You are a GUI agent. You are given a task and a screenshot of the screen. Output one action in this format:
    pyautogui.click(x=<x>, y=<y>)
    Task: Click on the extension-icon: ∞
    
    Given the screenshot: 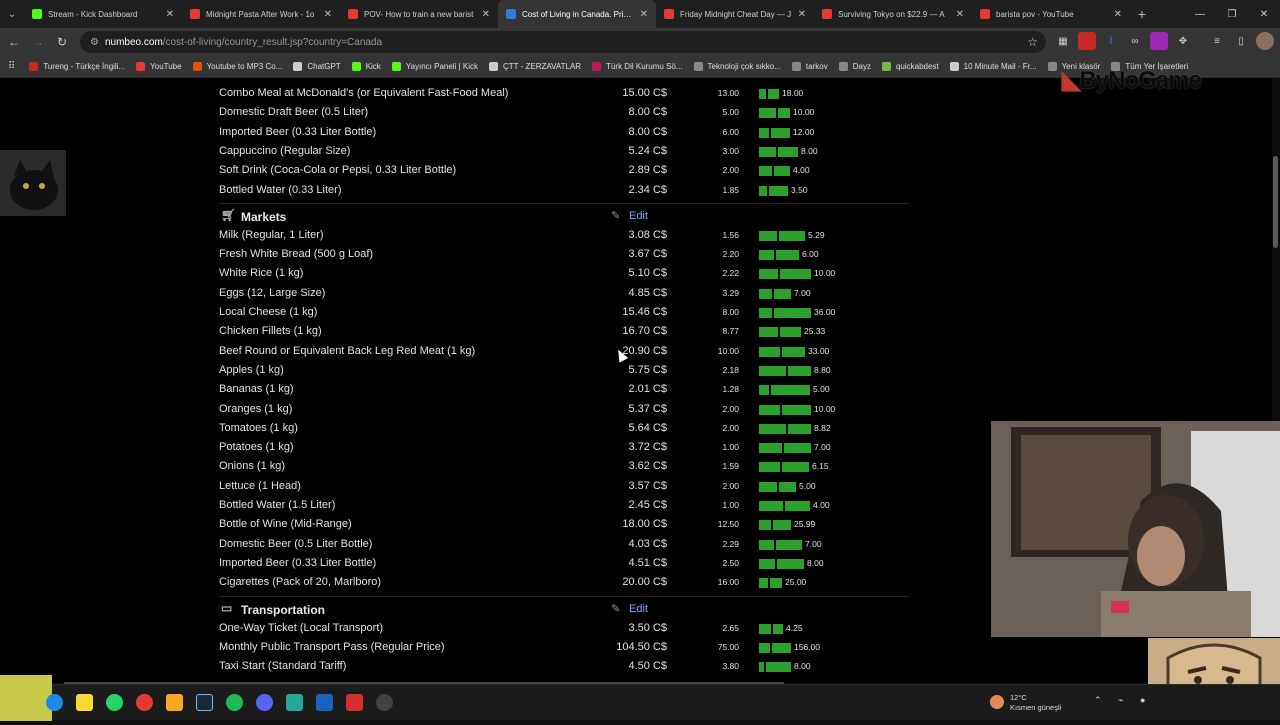 What is the action you would take?
    pyautogui.click(x=1135, y=41)
    